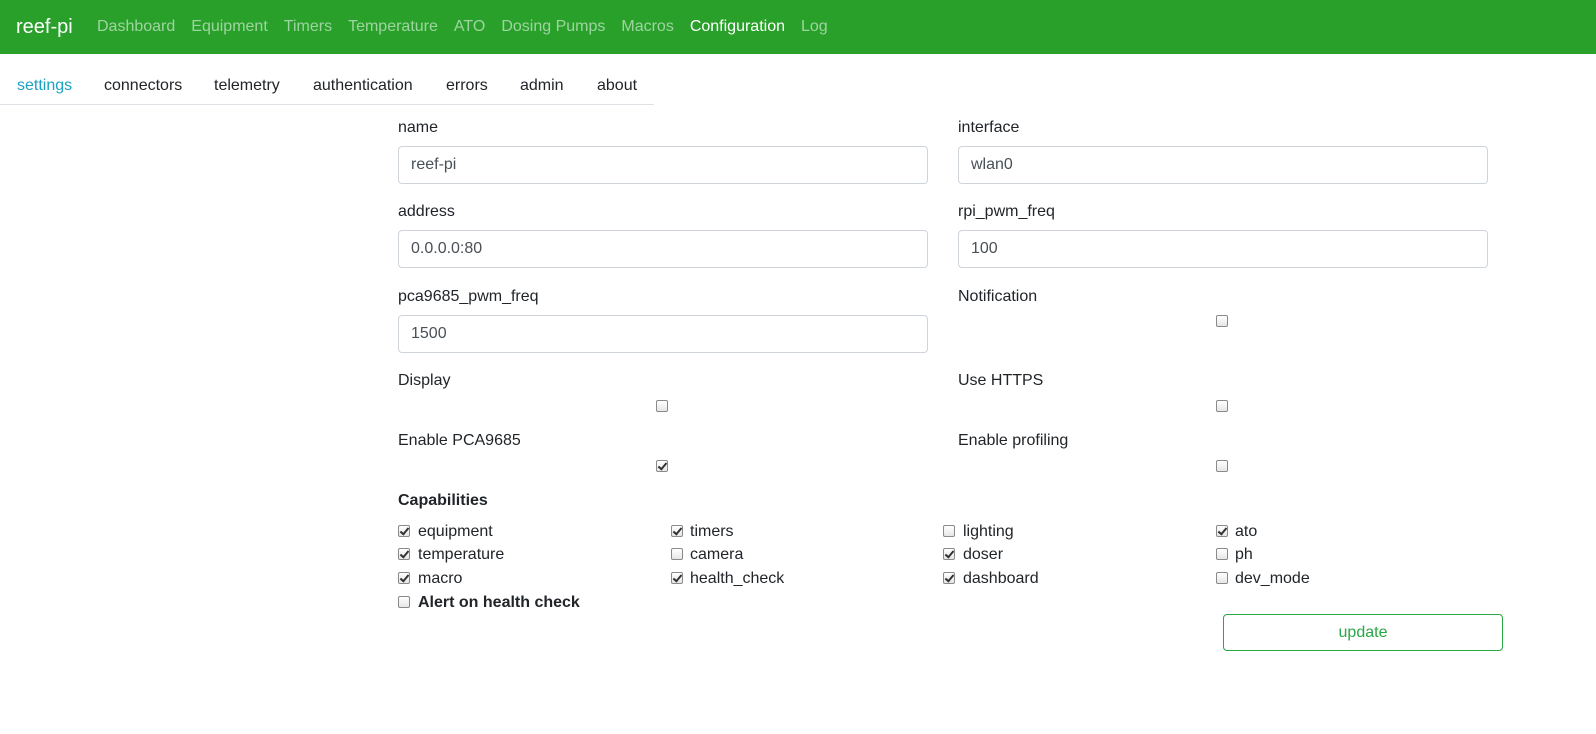 Image resolution: width=1596 pixels, height=734 pixels. What do you see at coordinates (404, 602) in the screenshot?
I see `alert-health-check-checkbox` at bounding box center [404, 602].